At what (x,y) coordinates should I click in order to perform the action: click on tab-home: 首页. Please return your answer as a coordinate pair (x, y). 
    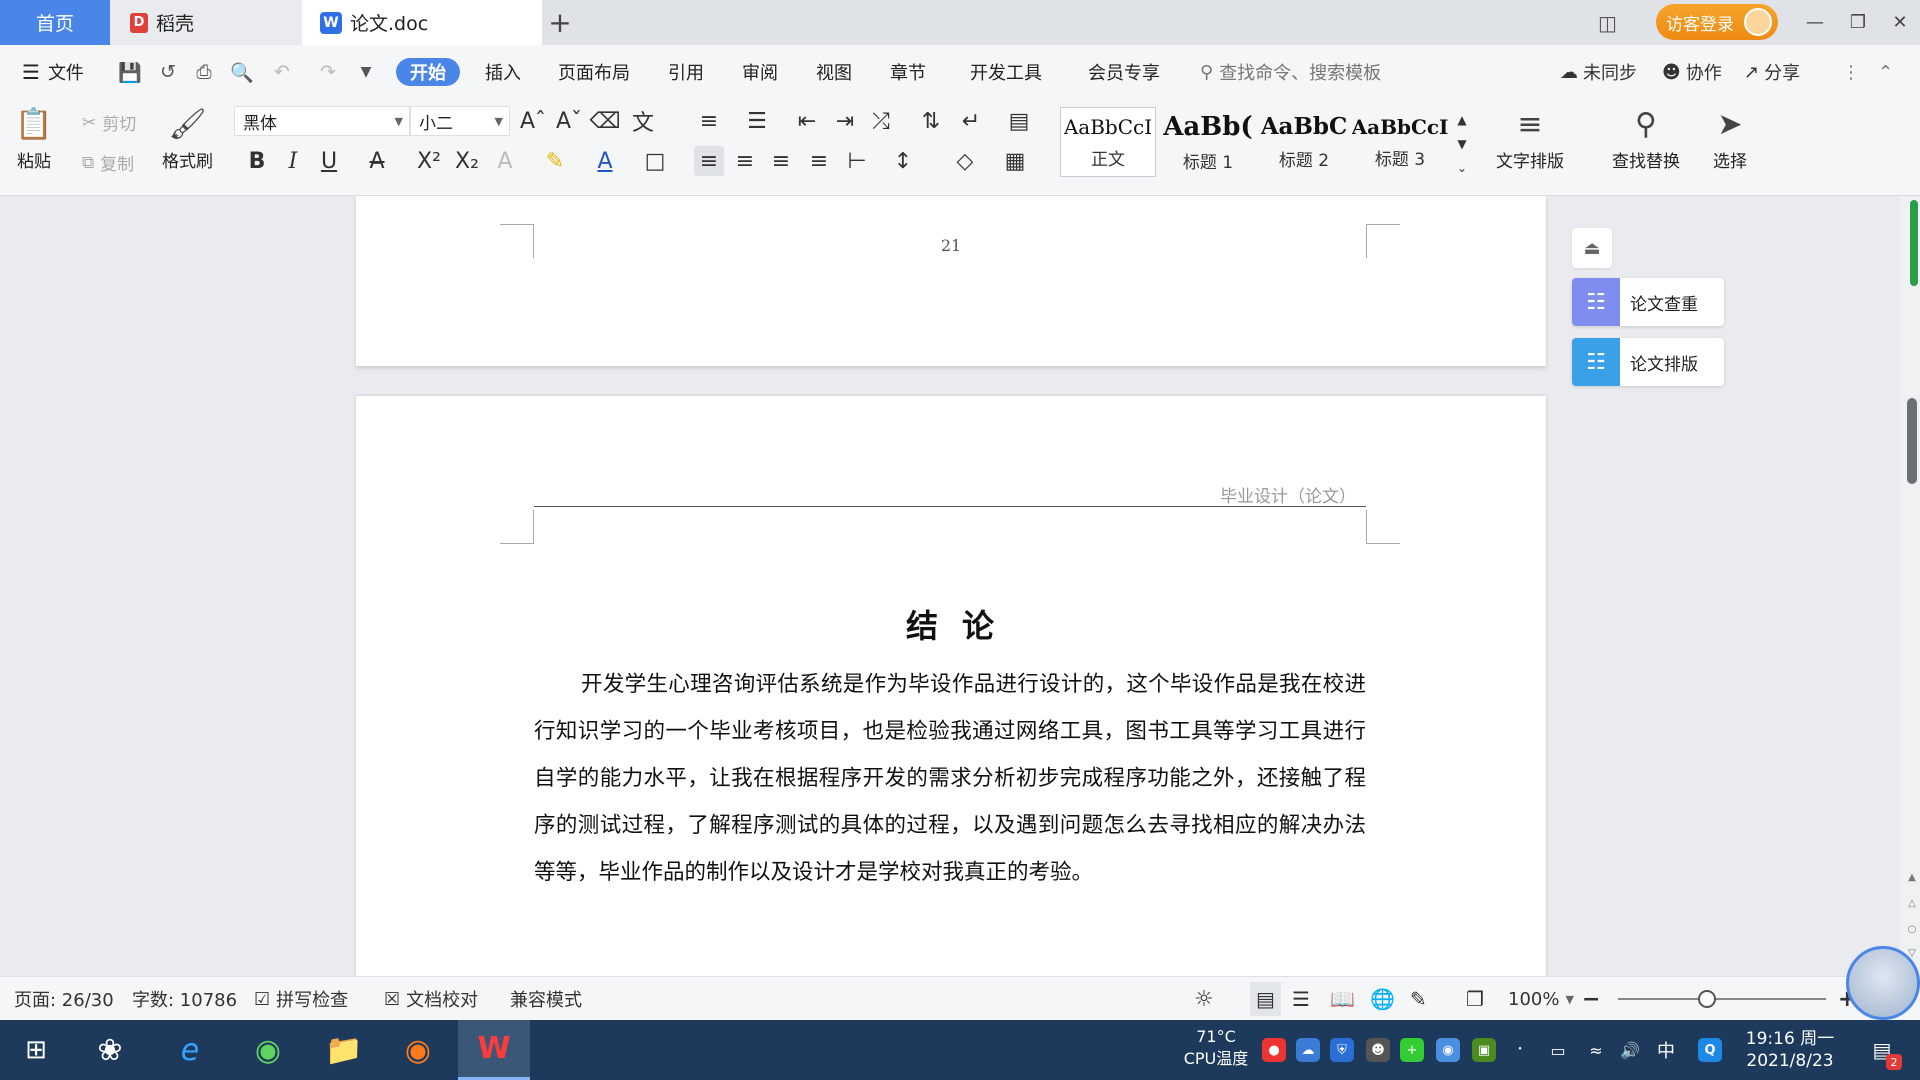
    Looking at the image, I should click on (55, 22).